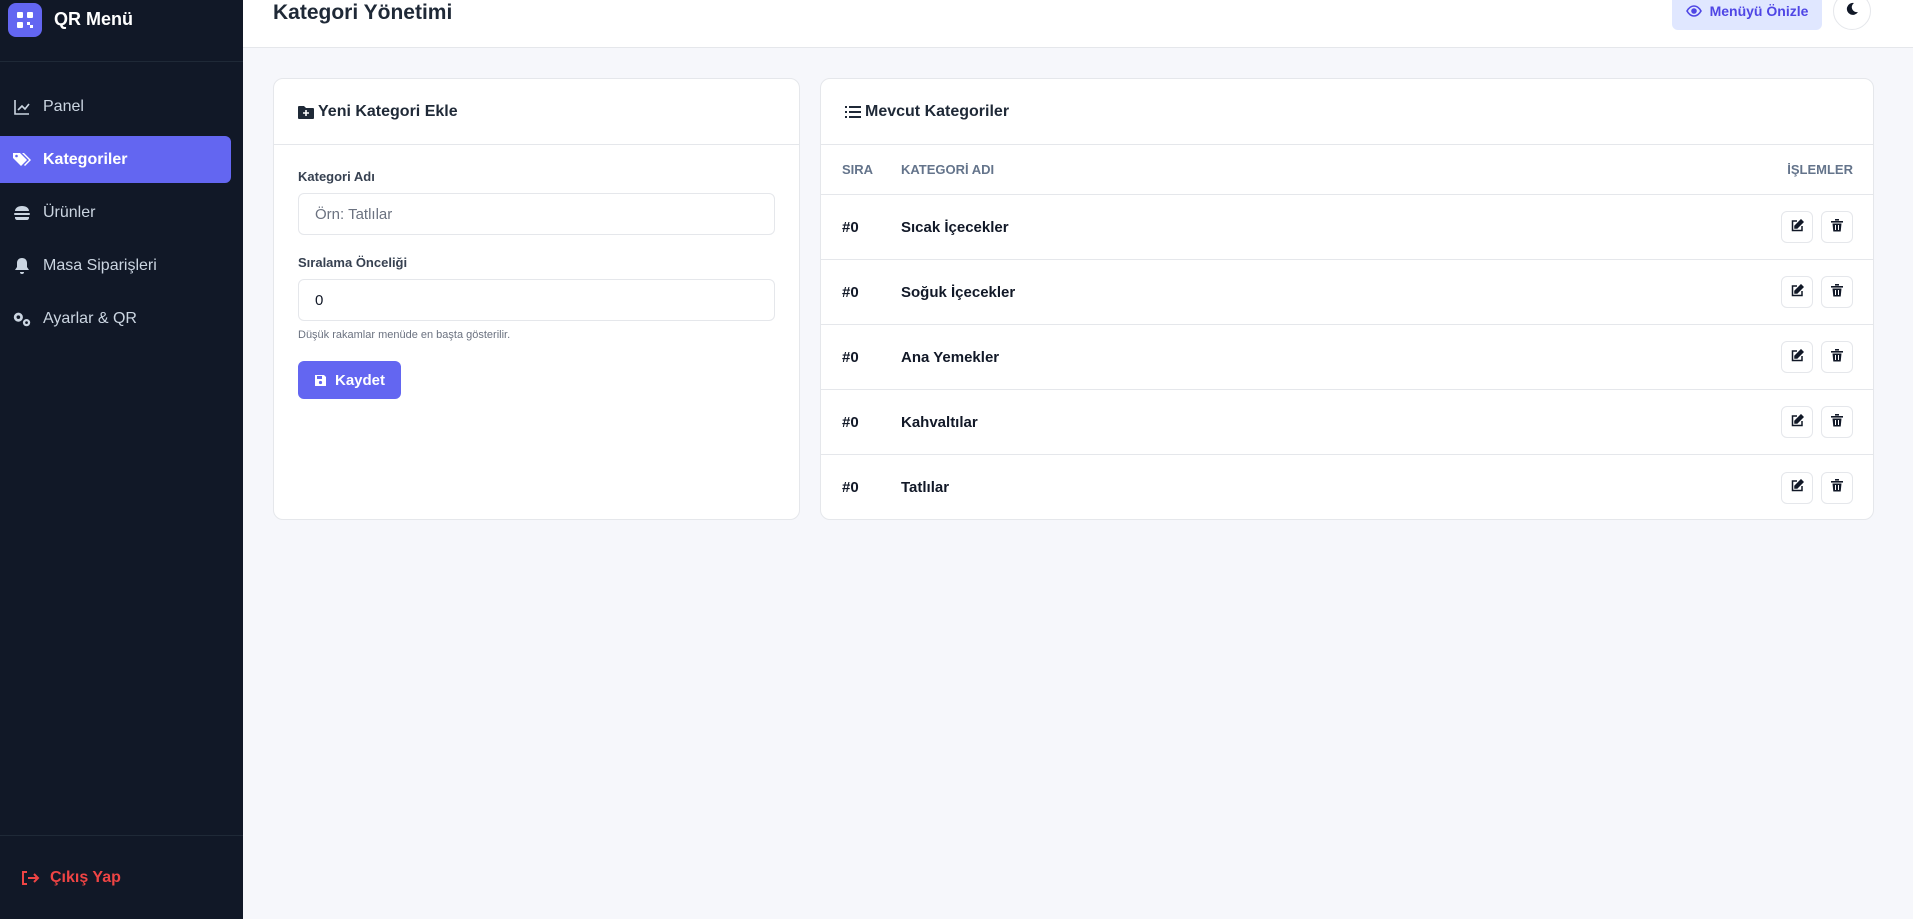 The image size is (1913, 919). What do you see at coordinates (22, 213) in the screenshot?
I see `burger-icon` at bounding box center [22, 213].